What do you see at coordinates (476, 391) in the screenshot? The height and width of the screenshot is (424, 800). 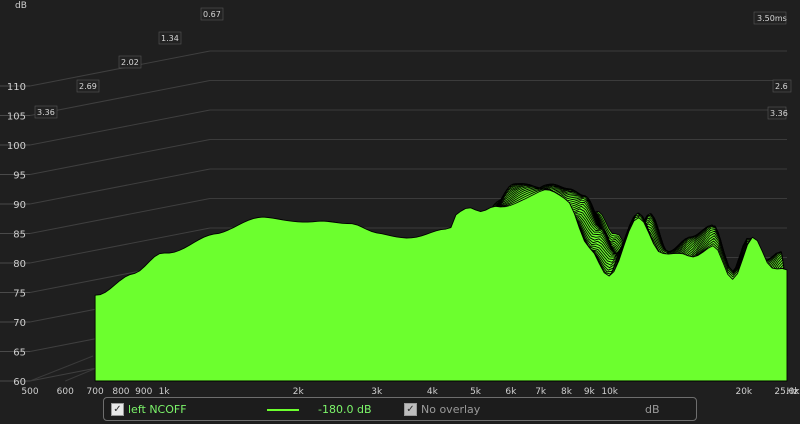 I see `x-tick-label: 5k` at bounding box center [476, 391].